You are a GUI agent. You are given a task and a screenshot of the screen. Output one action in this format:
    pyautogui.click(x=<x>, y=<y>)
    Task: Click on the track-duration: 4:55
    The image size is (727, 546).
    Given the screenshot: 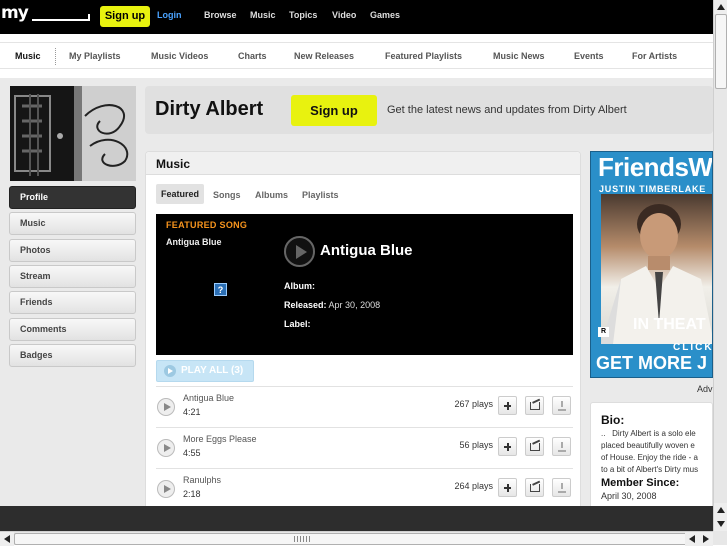 What is the action you would take?
    pyautogui.click(x=192, y=453)
    